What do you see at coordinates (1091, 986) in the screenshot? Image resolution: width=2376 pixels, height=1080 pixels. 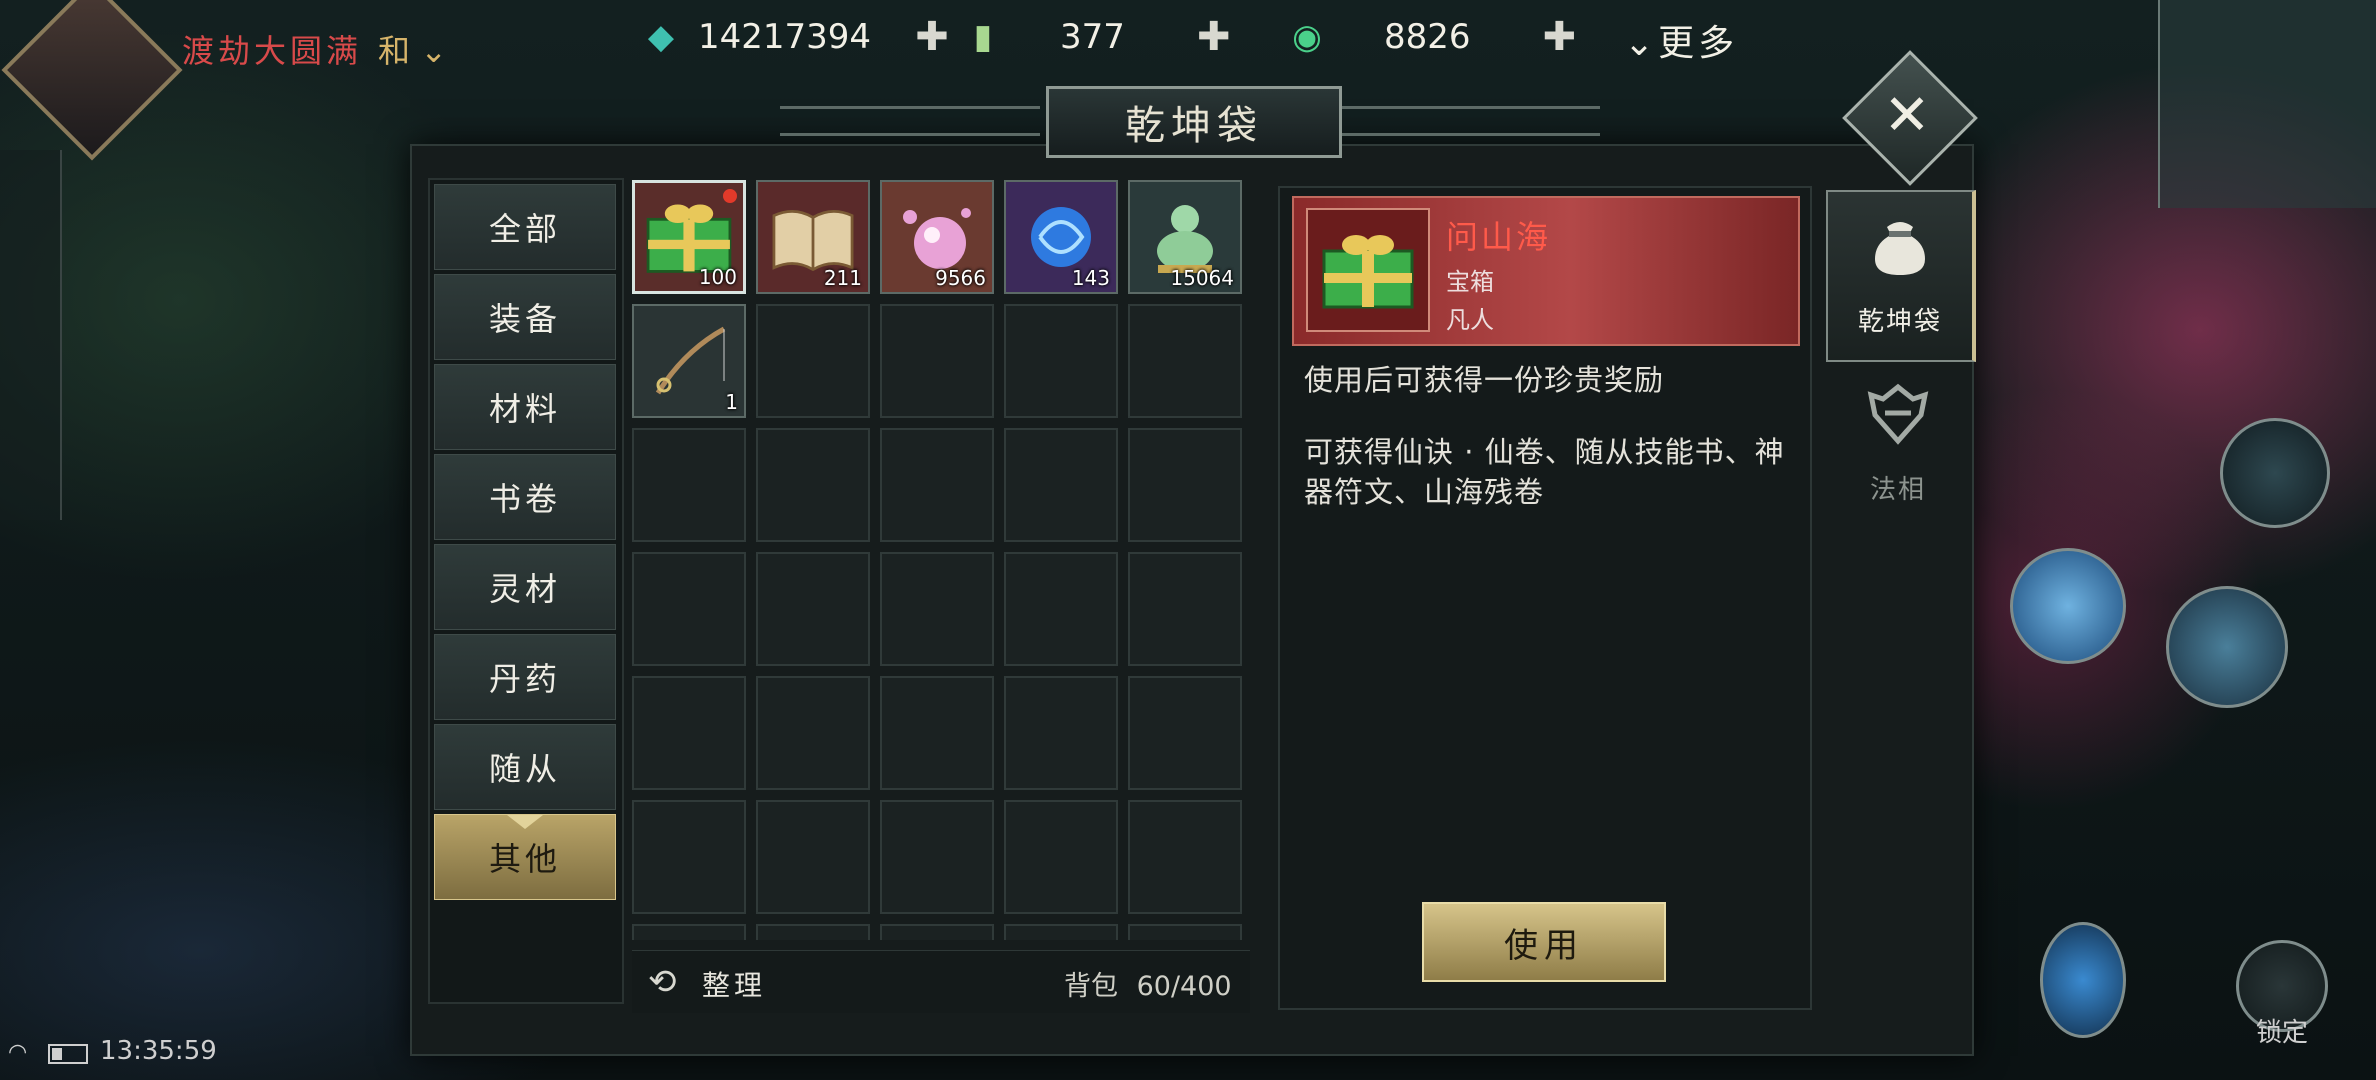 I see `bag-capacity-label: 背包` at bounding box center [1091, 986].